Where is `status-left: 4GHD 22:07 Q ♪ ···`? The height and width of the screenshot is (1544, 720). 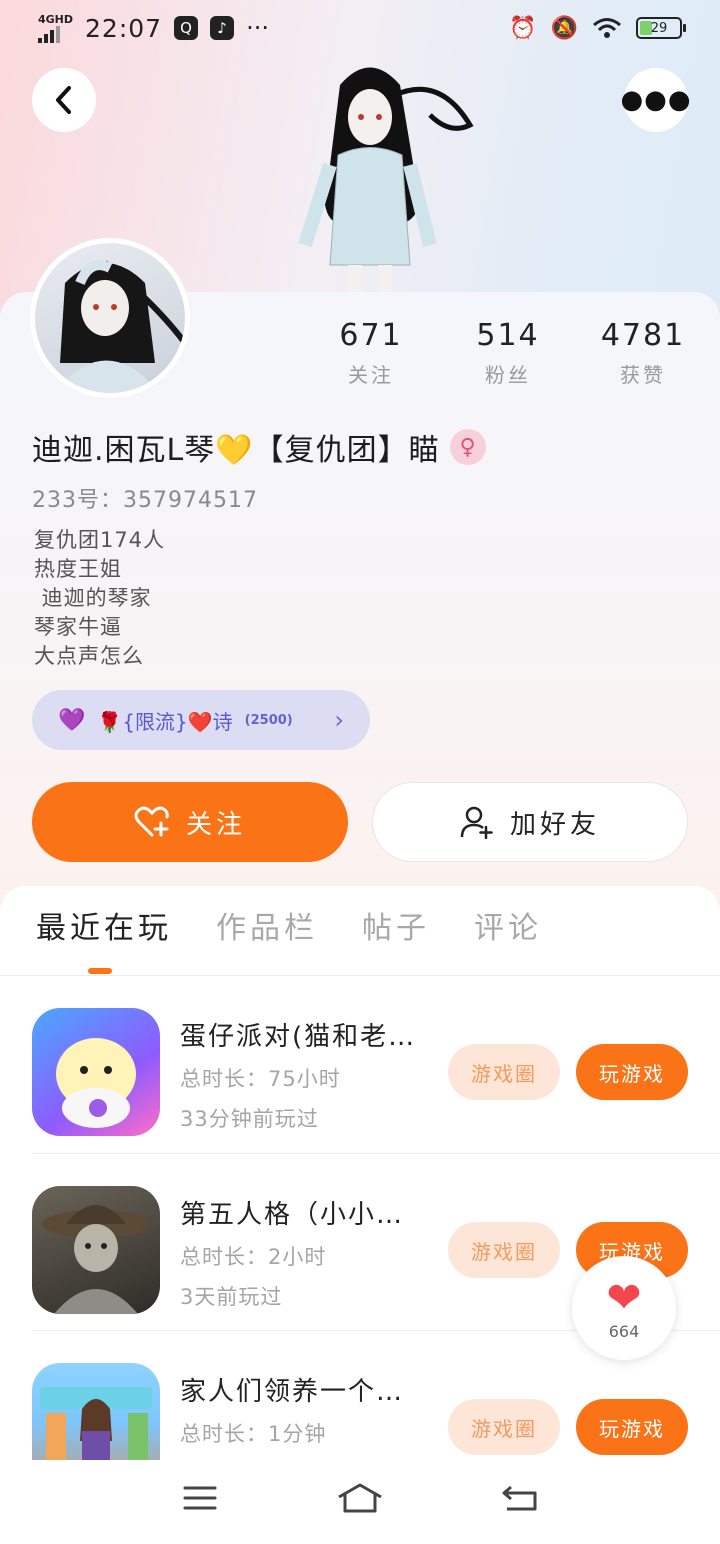
status-left: 4GHD 22:07 Q ♪ ··· is located at coordinates (153, 28).